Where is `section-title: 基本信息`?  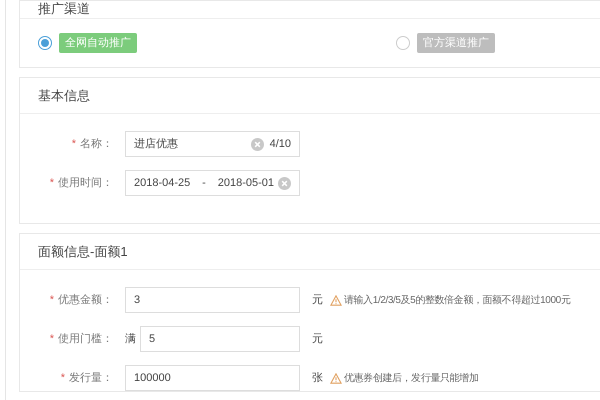
section-title: 基本信息 is located at coordinates (64, 95).